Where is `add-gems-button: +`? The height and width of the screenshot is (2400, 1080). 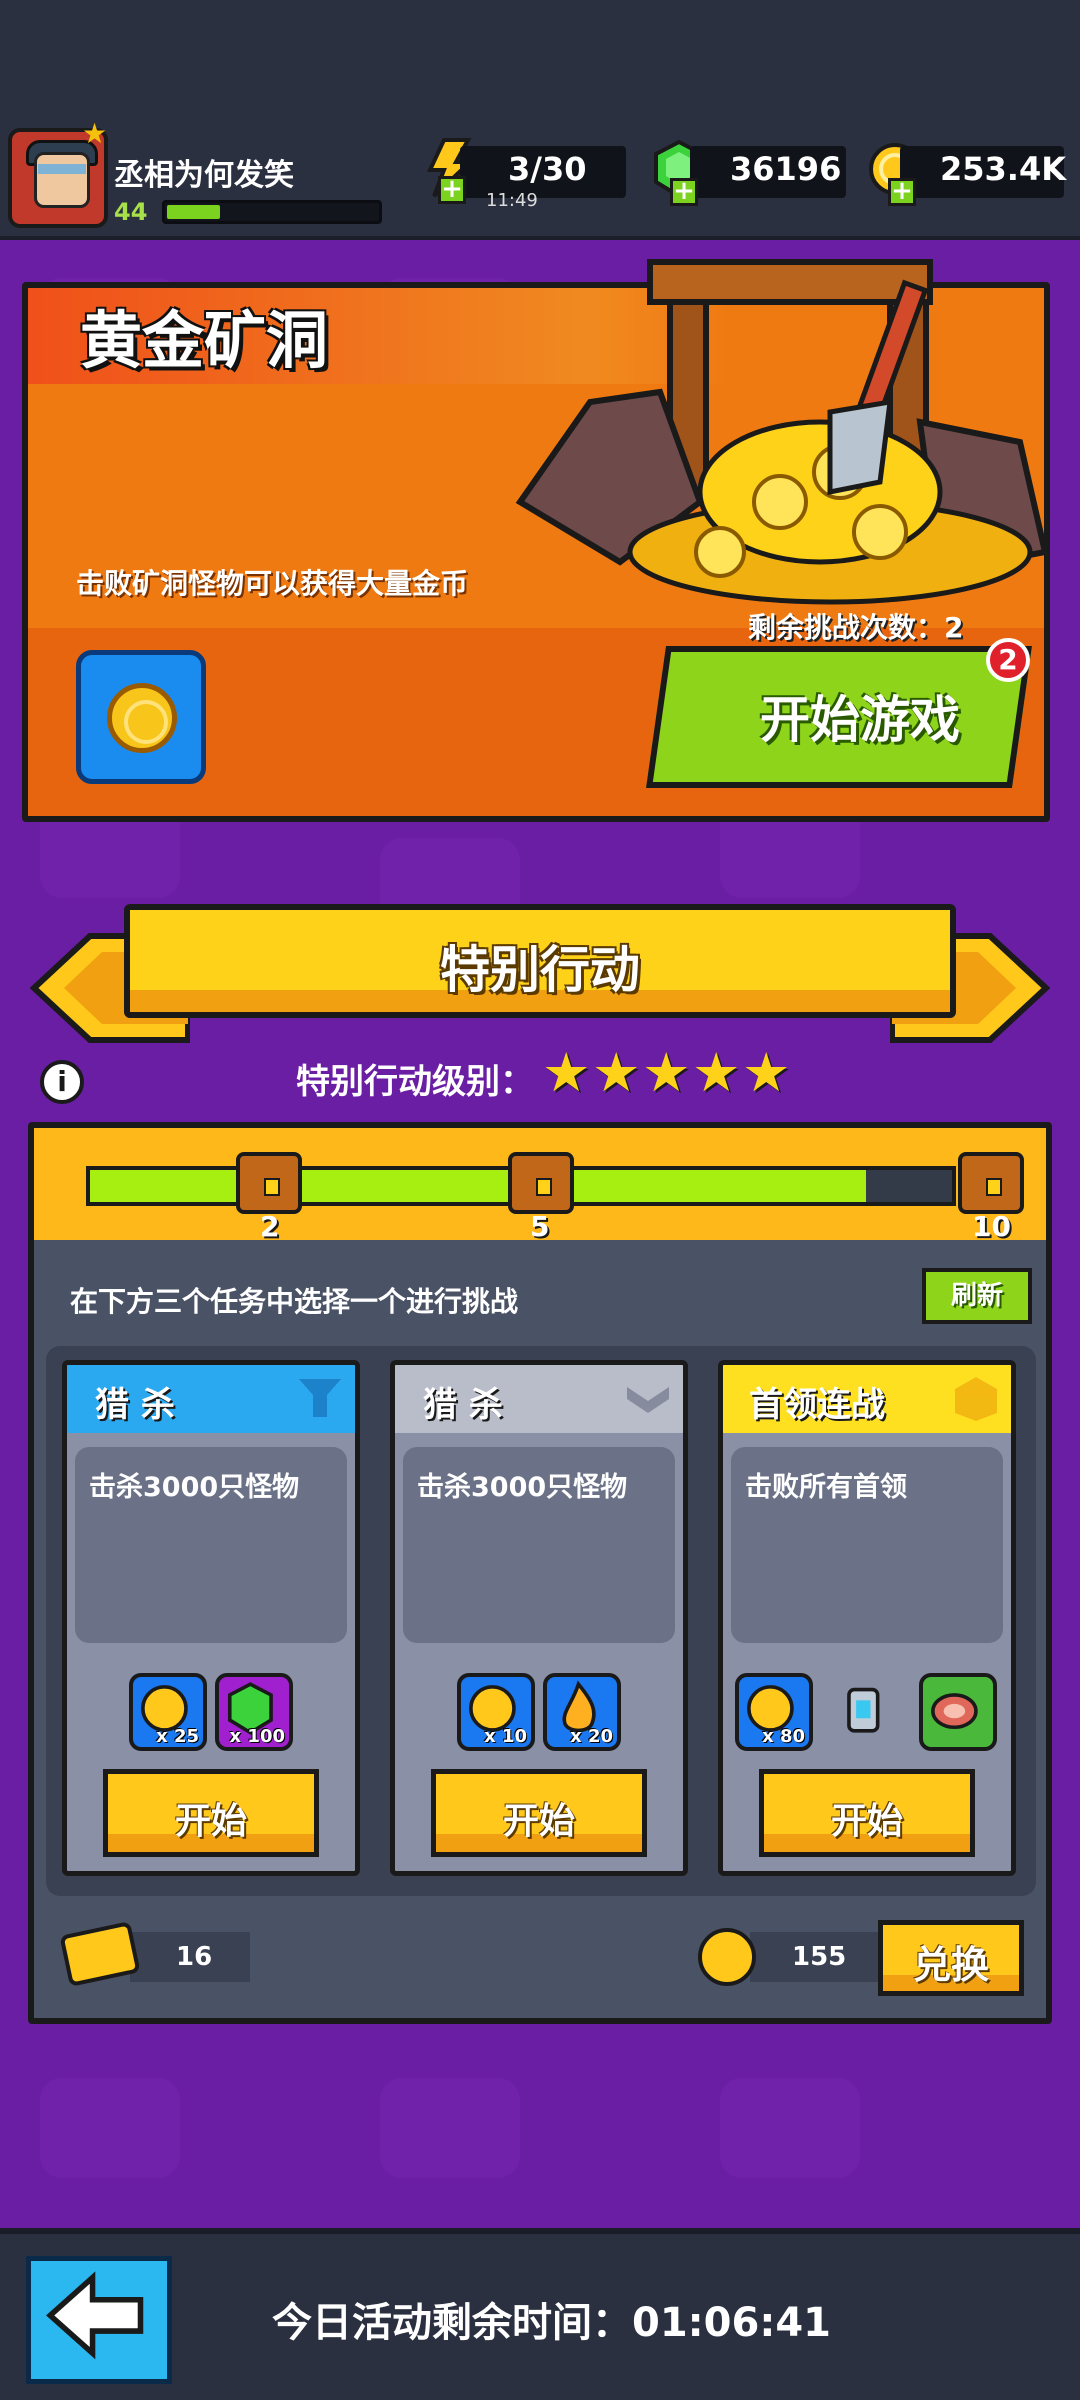 add-gems-button: + is located at coordinates (684, 192).